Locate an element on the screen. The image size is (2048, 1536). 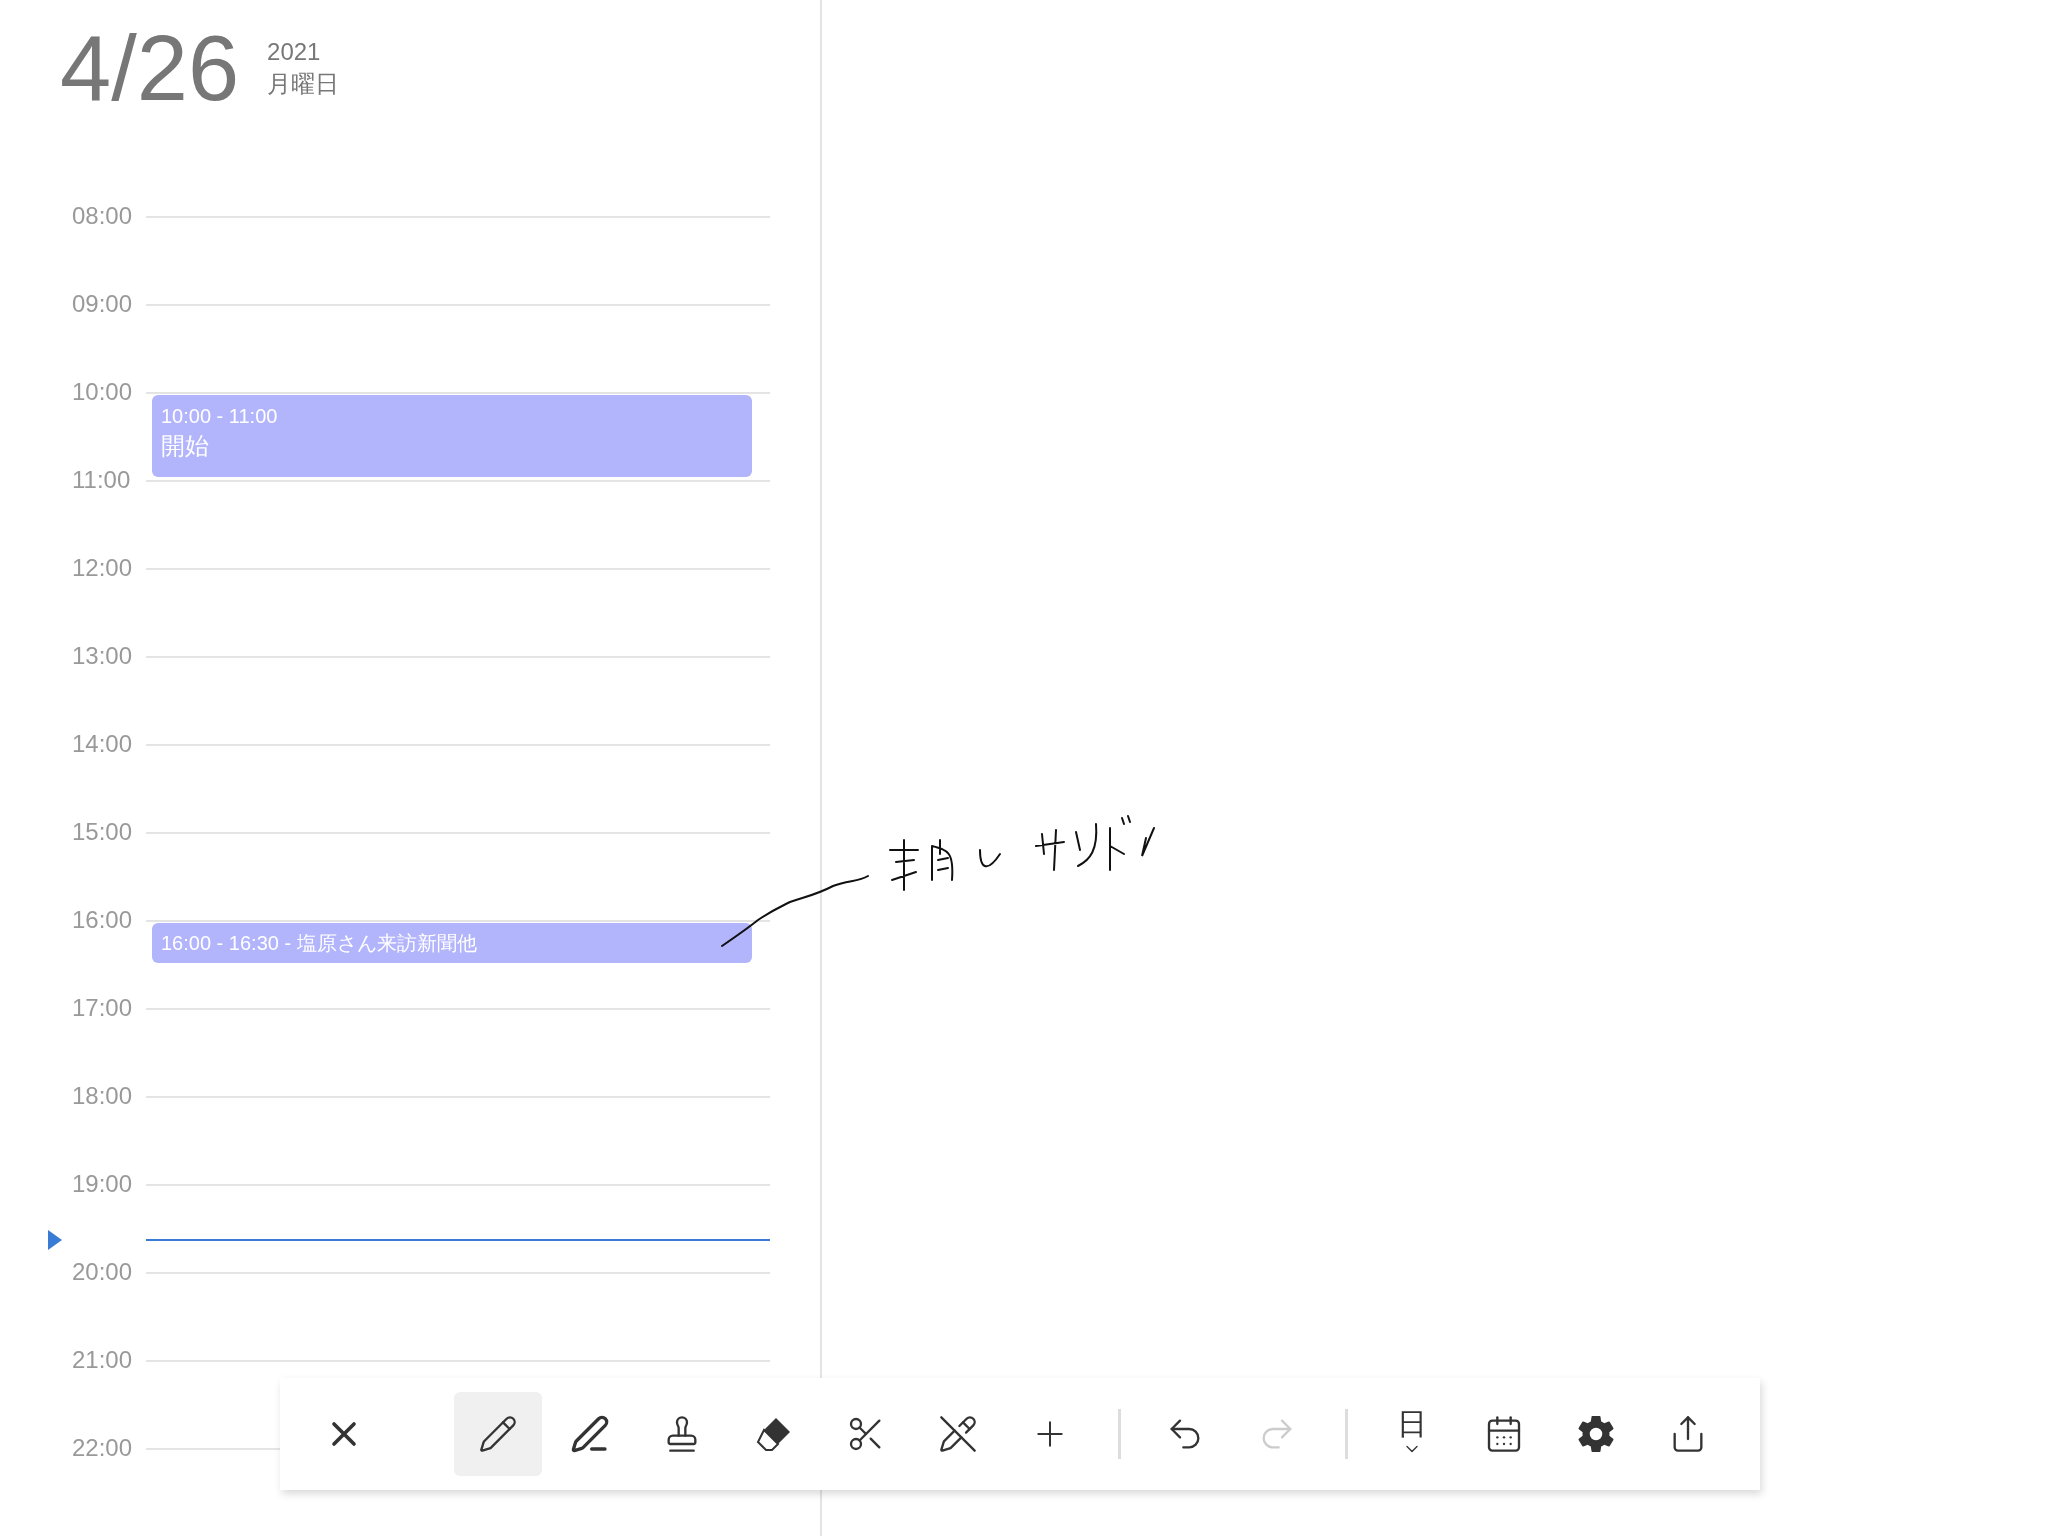
hour-label: 09:00 is located at coordinates (103, 304).